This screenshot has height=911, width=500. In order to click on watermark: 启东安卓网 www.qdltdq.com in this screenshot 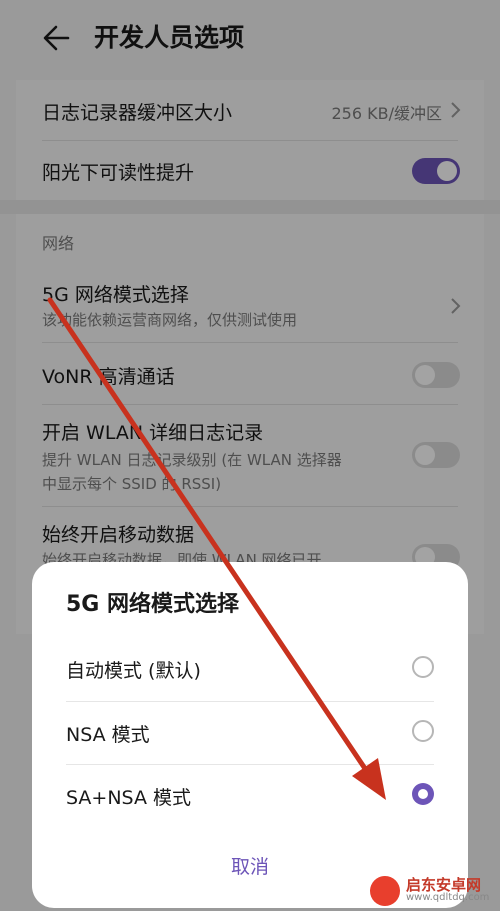, I will do `click(433, 891)`.